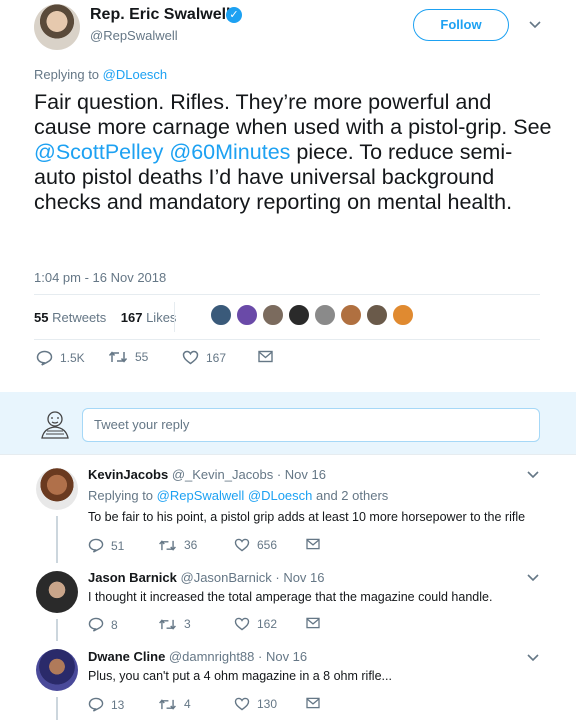 This screenshot has width=576, height=720. Describe the element at coordinates (222, 474) in the screenshot. I see `reply-author-handle: @_Kevin_Jacobs` at that location.